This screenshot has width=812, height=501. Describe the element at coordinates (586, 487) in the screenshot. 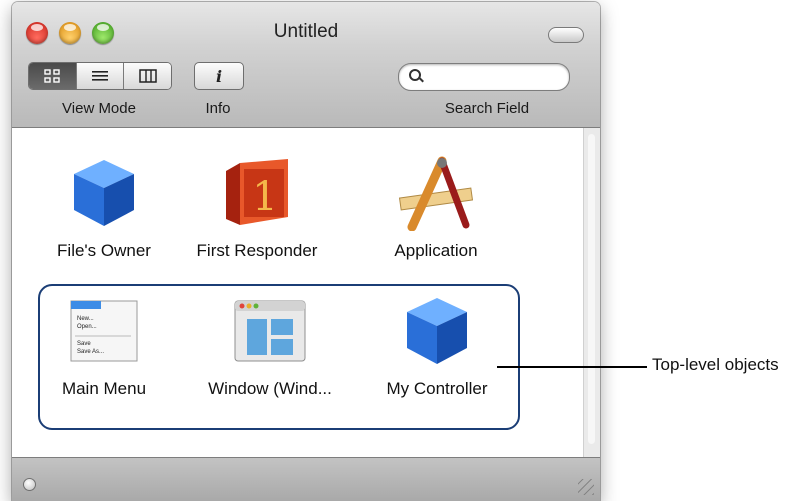

I see `resize-grip-icon` at that location.